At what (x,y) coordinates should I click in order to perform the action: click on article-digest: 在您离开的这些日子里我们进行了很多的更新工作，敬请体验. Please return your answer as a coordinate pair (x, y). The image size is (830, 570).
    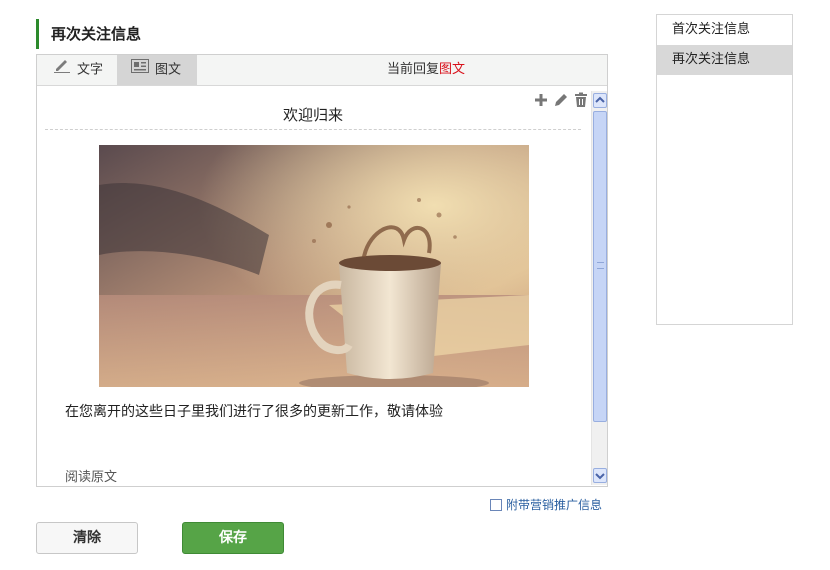
    Looking at the image, I should click on (254, 412).